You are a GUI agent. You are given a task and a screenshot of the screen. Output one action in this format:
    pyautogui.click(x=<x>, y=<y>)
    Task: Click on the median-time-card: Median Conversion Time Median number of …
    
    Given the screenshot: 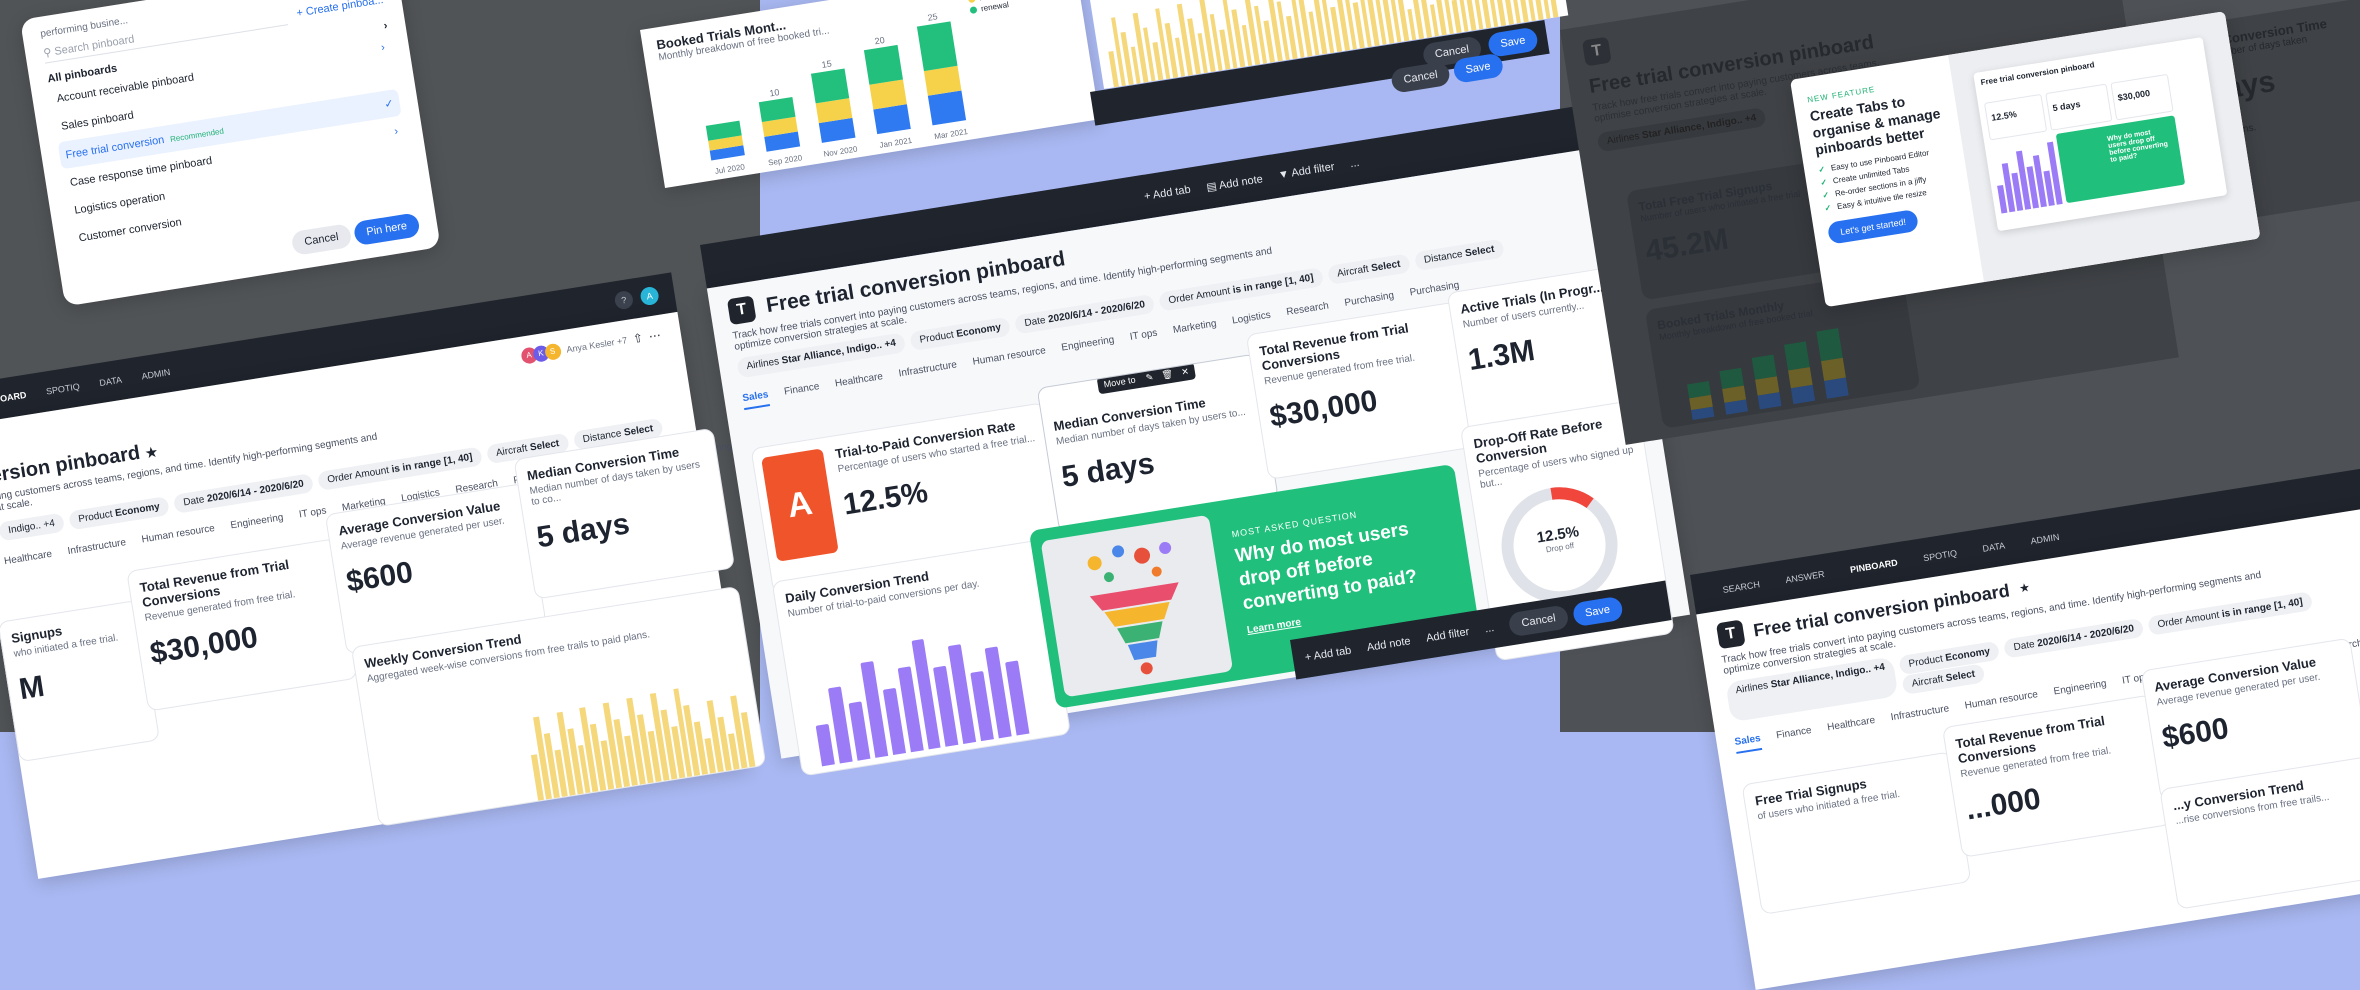 What is the action you would take?
    pyautogui.click(x=624, y=513)
    